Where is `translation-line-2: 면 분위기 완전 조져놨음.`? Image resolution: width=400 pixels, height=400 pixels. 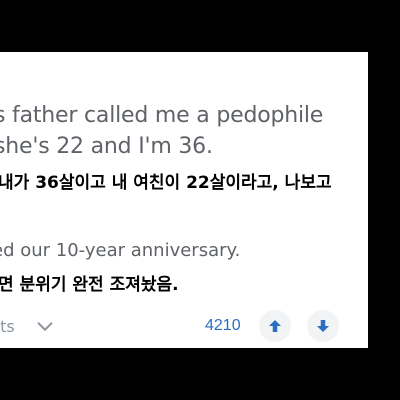
translation-line-2: 면 분위기 완전 조져놨음. is located at coordinates (89, 285).